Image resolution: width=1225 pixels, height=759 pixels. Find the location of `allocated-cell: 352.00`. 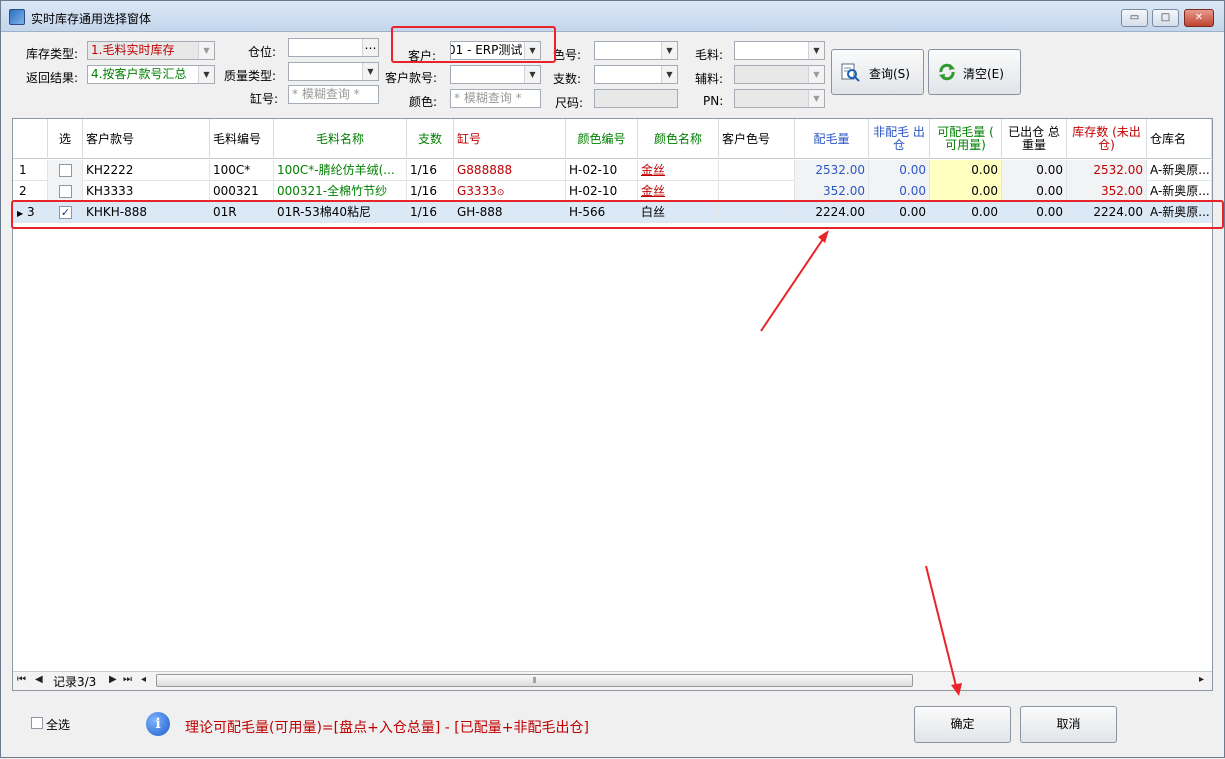

allocated-cell: 352.00 is located at coordinates (832, 191).